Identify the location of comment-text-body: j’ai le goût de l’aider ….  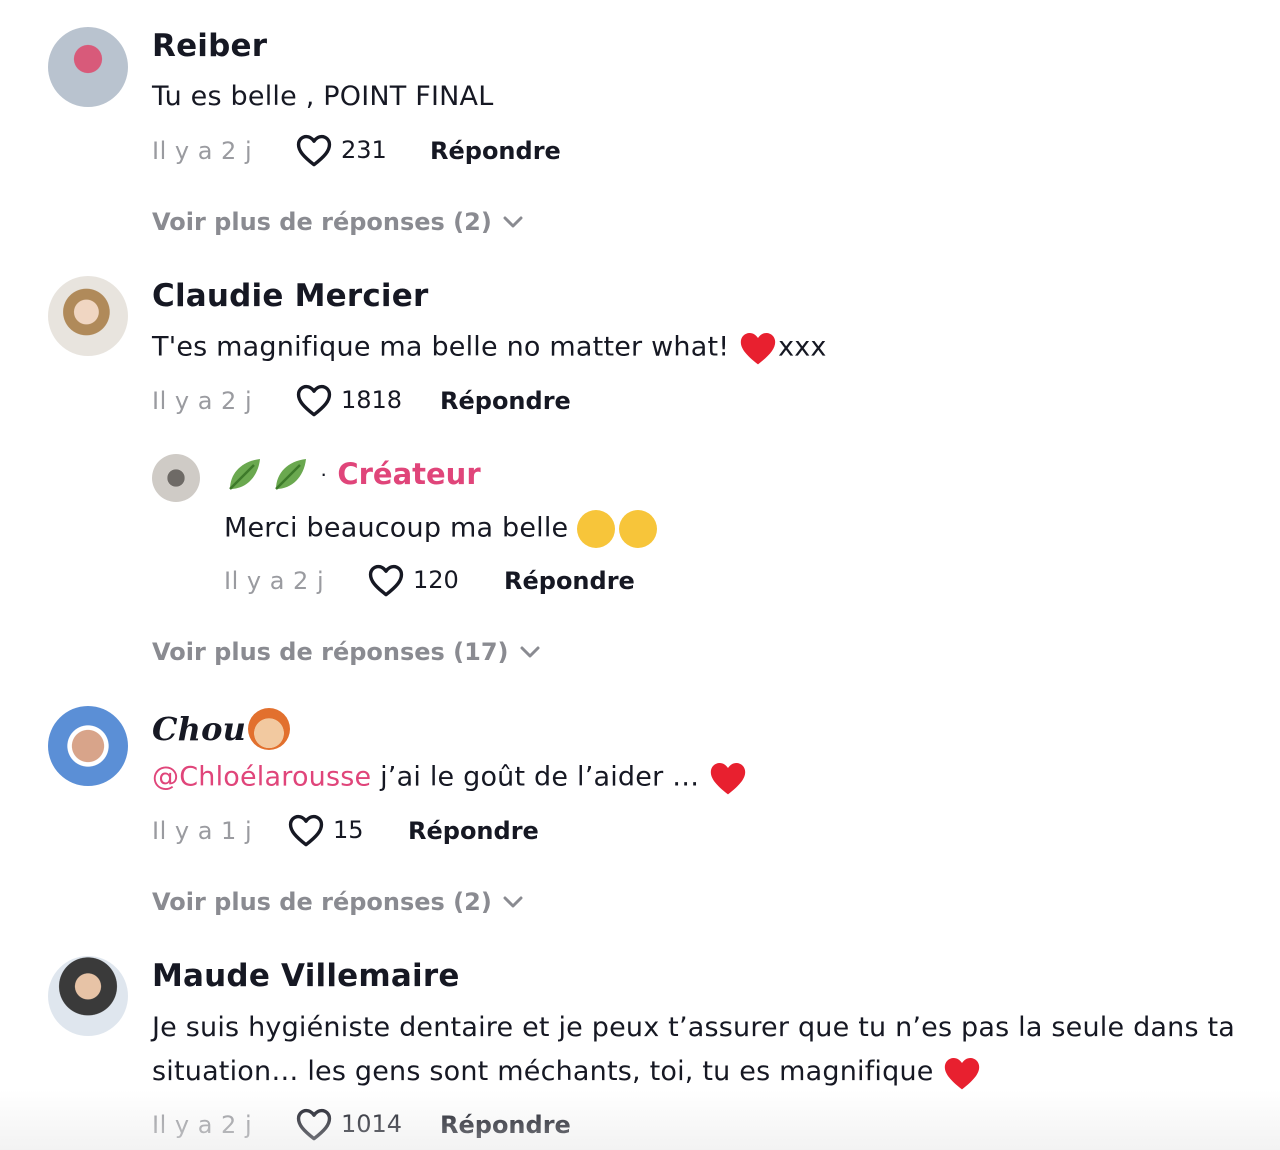
(540, 777).